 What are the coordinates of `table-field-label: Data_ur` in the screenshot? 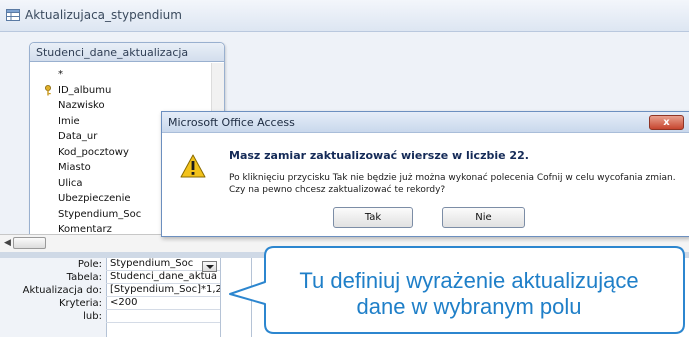 It's located at (78, 136).